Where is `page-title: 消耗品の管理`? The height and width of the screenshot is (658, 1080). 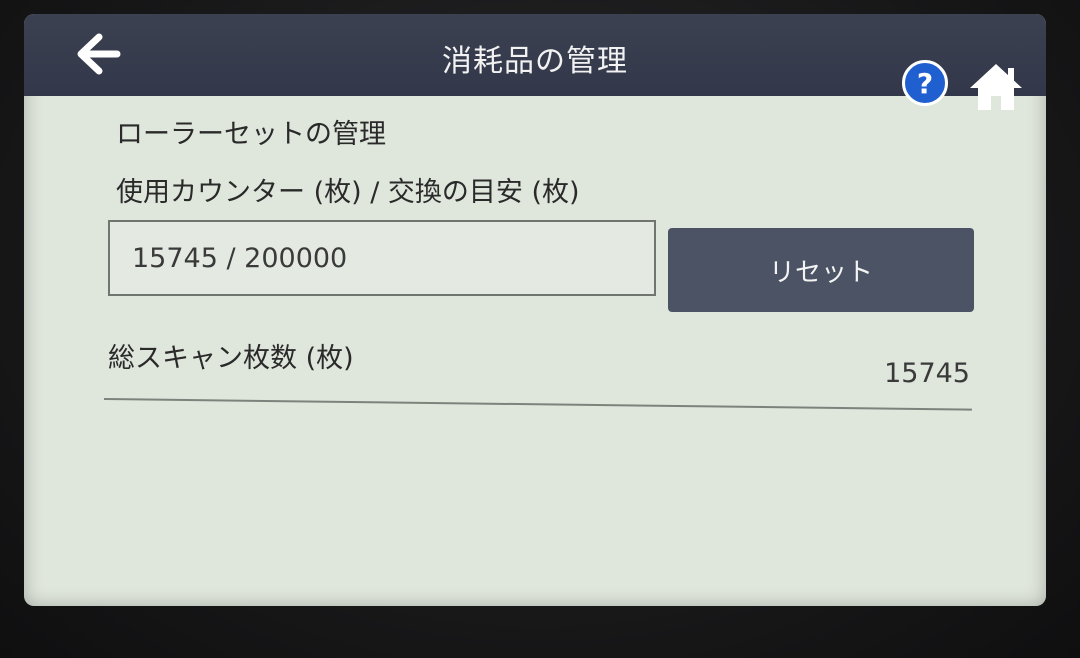
page-title: 消耗品の管理 is located at coordinates (535, 61).